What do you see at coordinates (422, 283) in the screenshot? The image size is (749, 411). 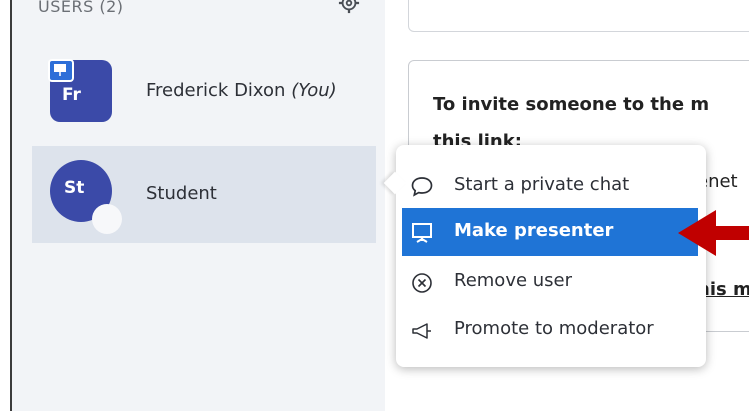 I see `remove-circle-icon` at bounding box center [422, 283].